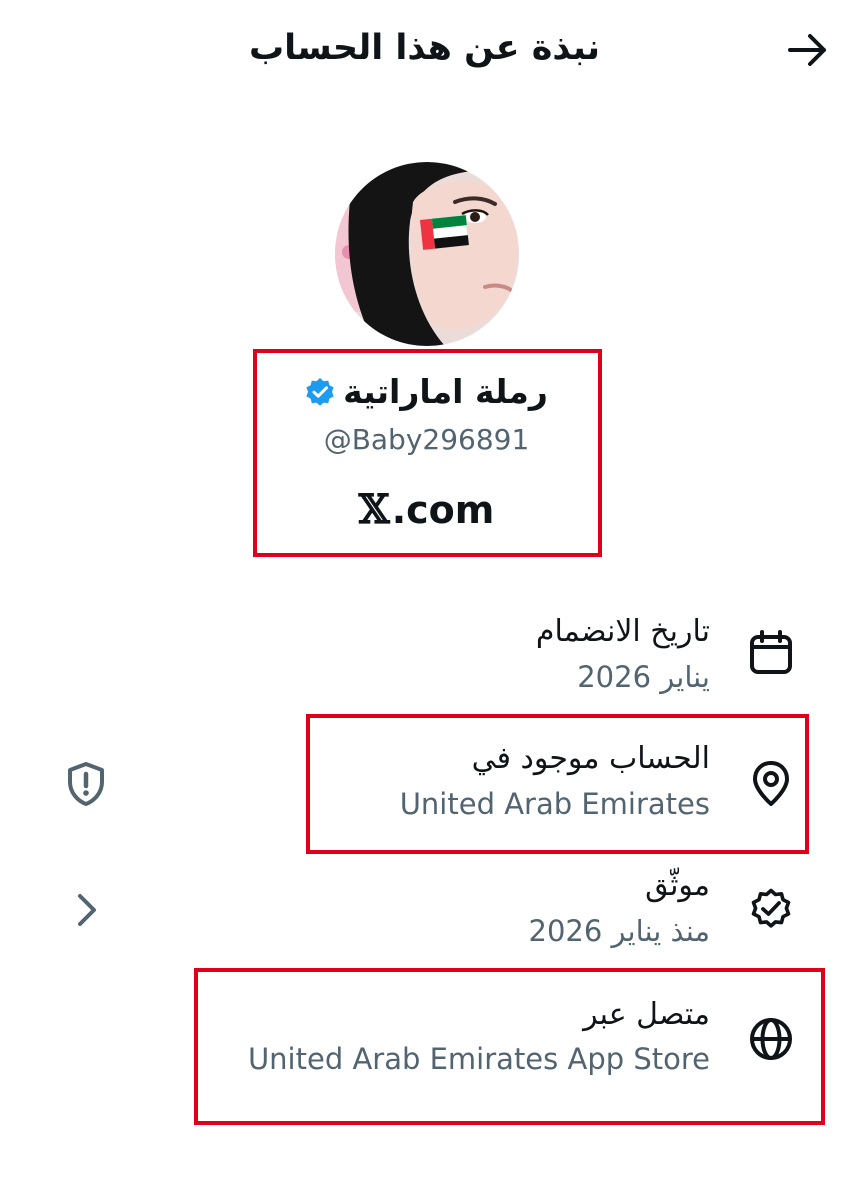 This screenshot has width=855, height=1200. I want to click on account-location-label: الحساب موجود في, so click(590, 758).